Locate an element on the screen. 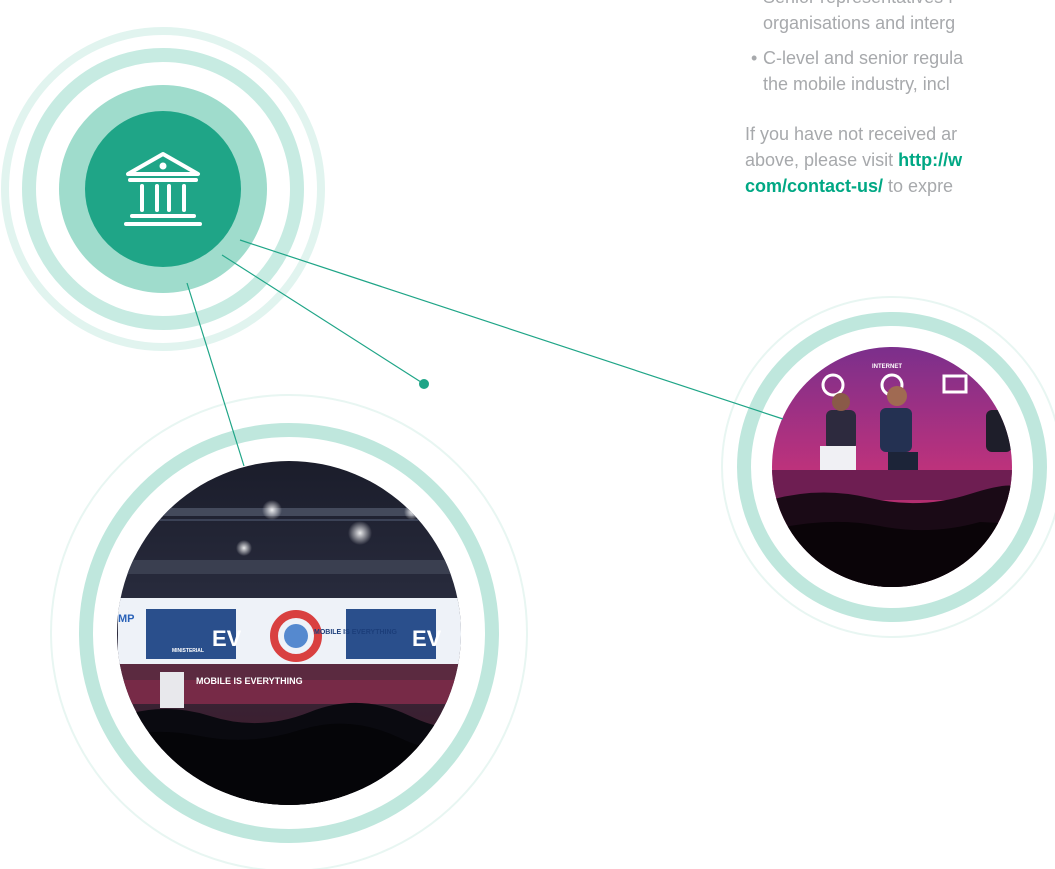  list-item-line: C-level and senior regula is located at coordinates (863, 58).